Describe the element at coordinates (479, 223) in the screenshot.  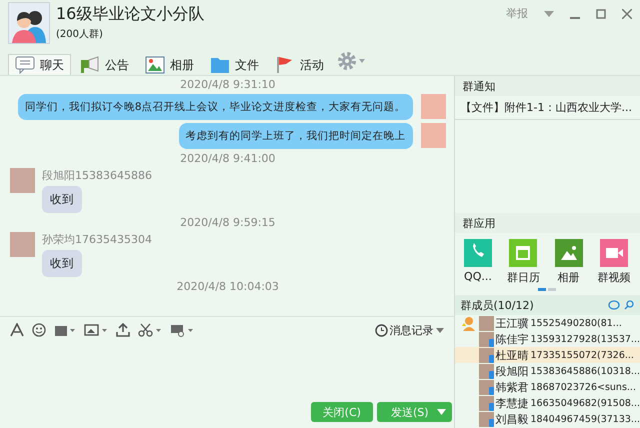
I see `section-heading: 群应用` at that location.